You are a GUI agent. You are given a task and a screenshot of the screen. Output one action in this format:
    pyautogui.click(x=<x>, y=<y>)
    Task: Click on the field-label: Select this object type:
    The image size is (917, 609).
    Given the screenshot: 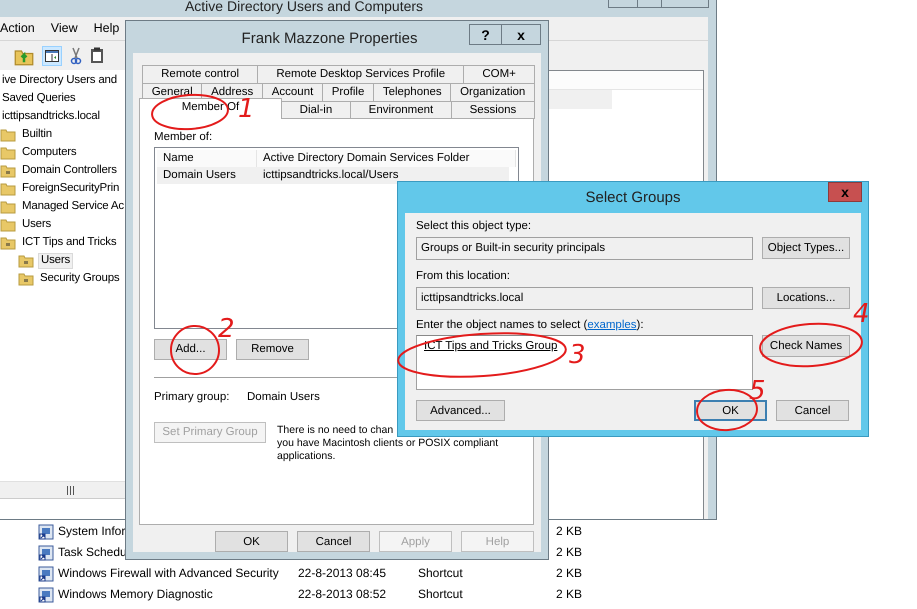 What is the action you would take?
    pyautogui.click(x=474, y=227)
    